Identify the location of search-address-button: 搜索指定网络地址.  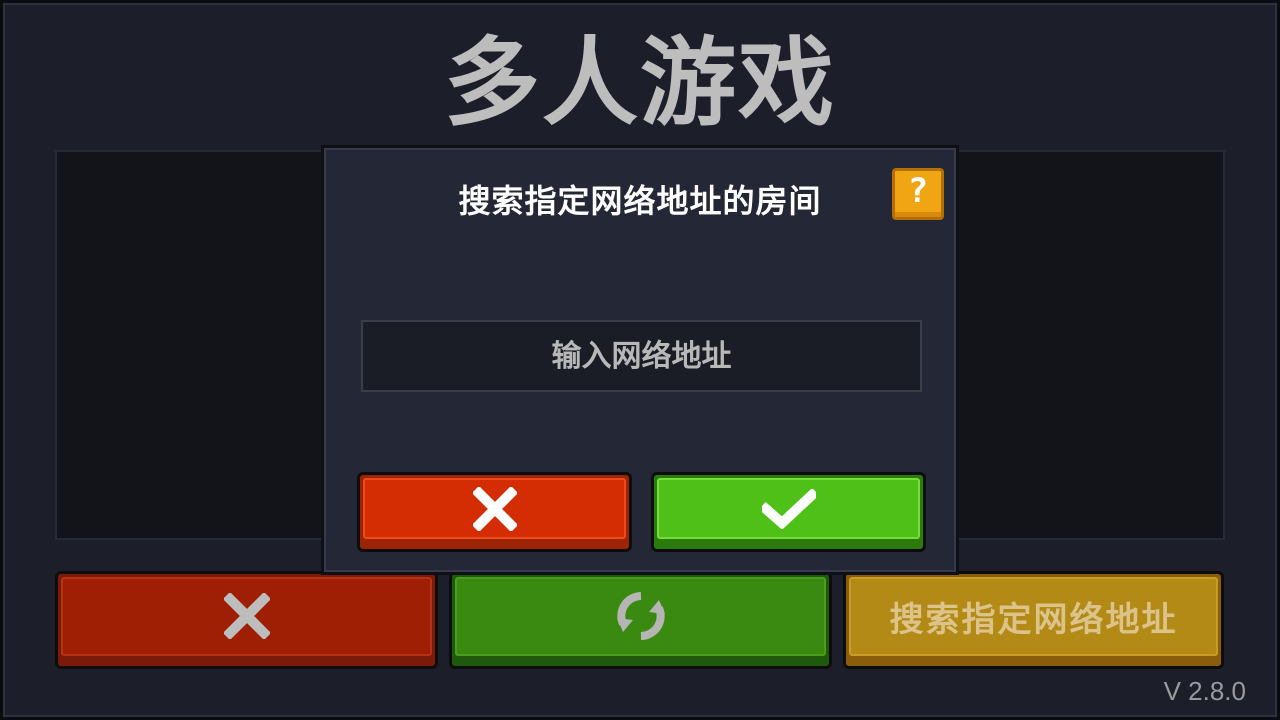
(1033, 620).